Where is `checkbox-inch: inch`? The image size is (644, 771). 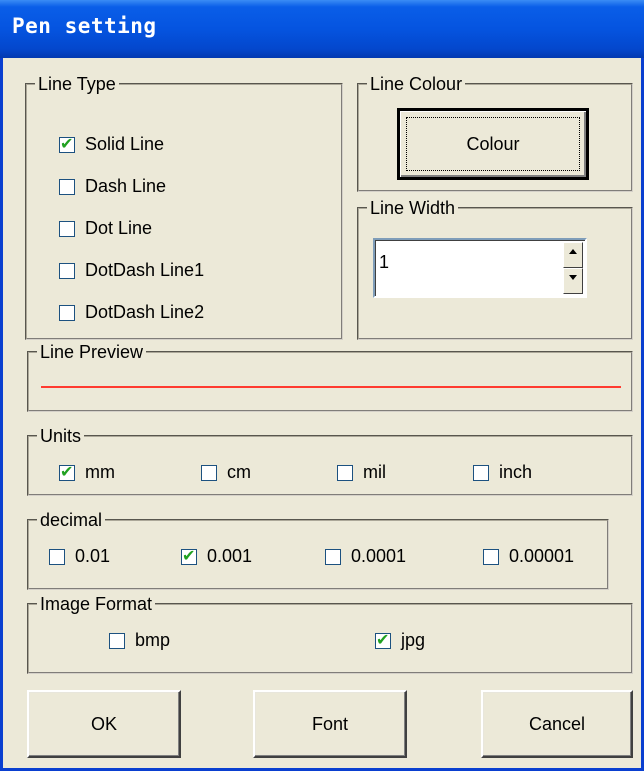
checkbox-inch: inch is located at coordinates (502, 472).